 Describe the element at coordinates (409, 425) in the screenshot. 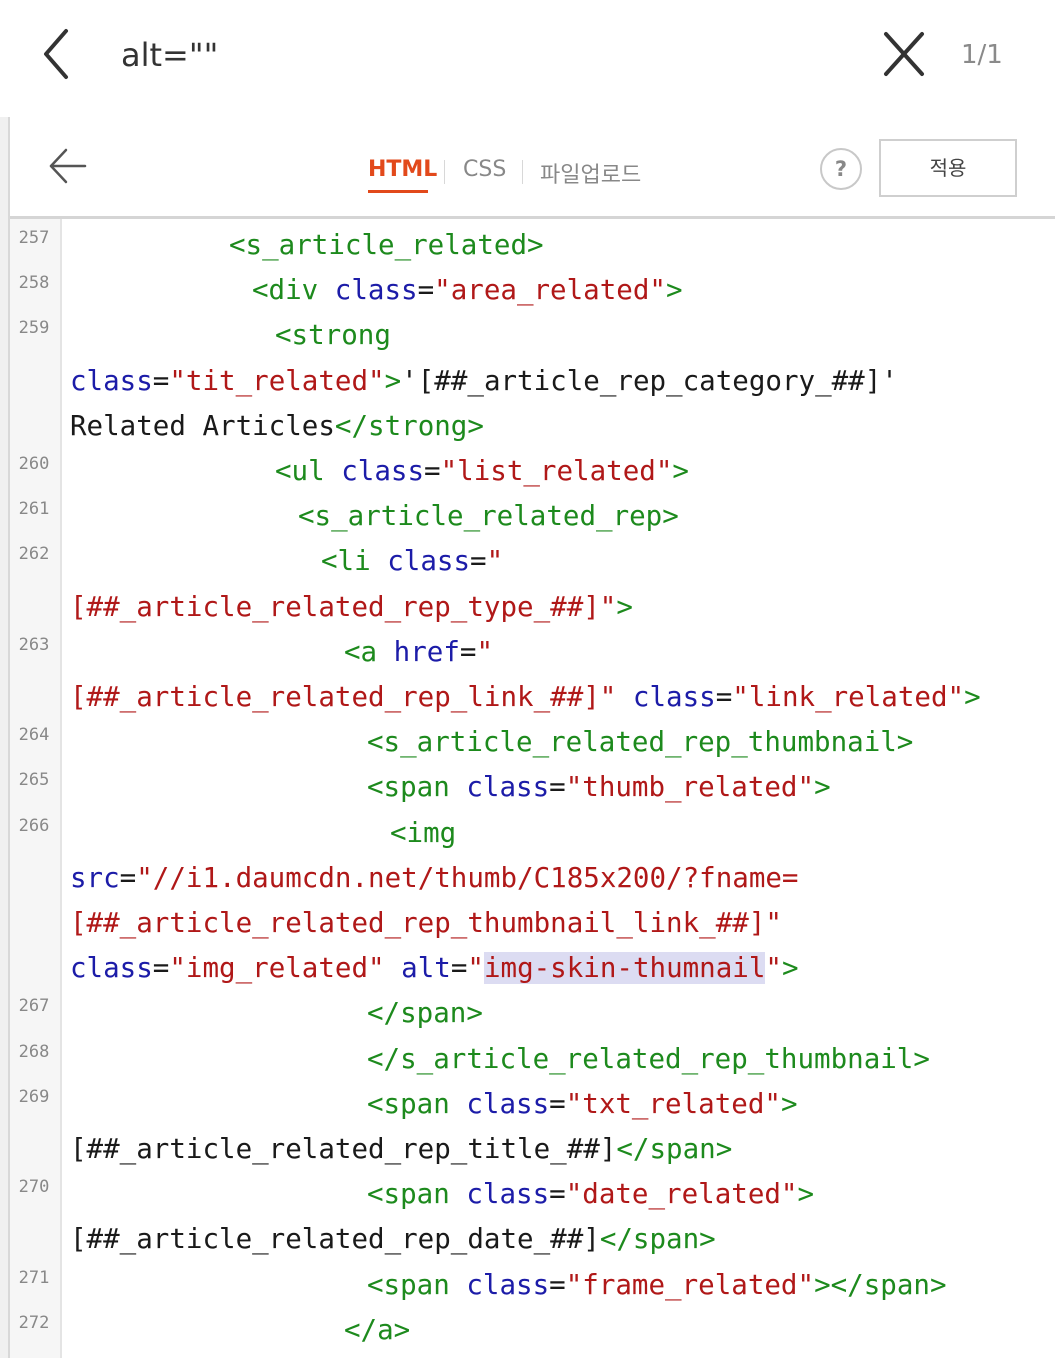

I see `code-token: </strong>` at that location.